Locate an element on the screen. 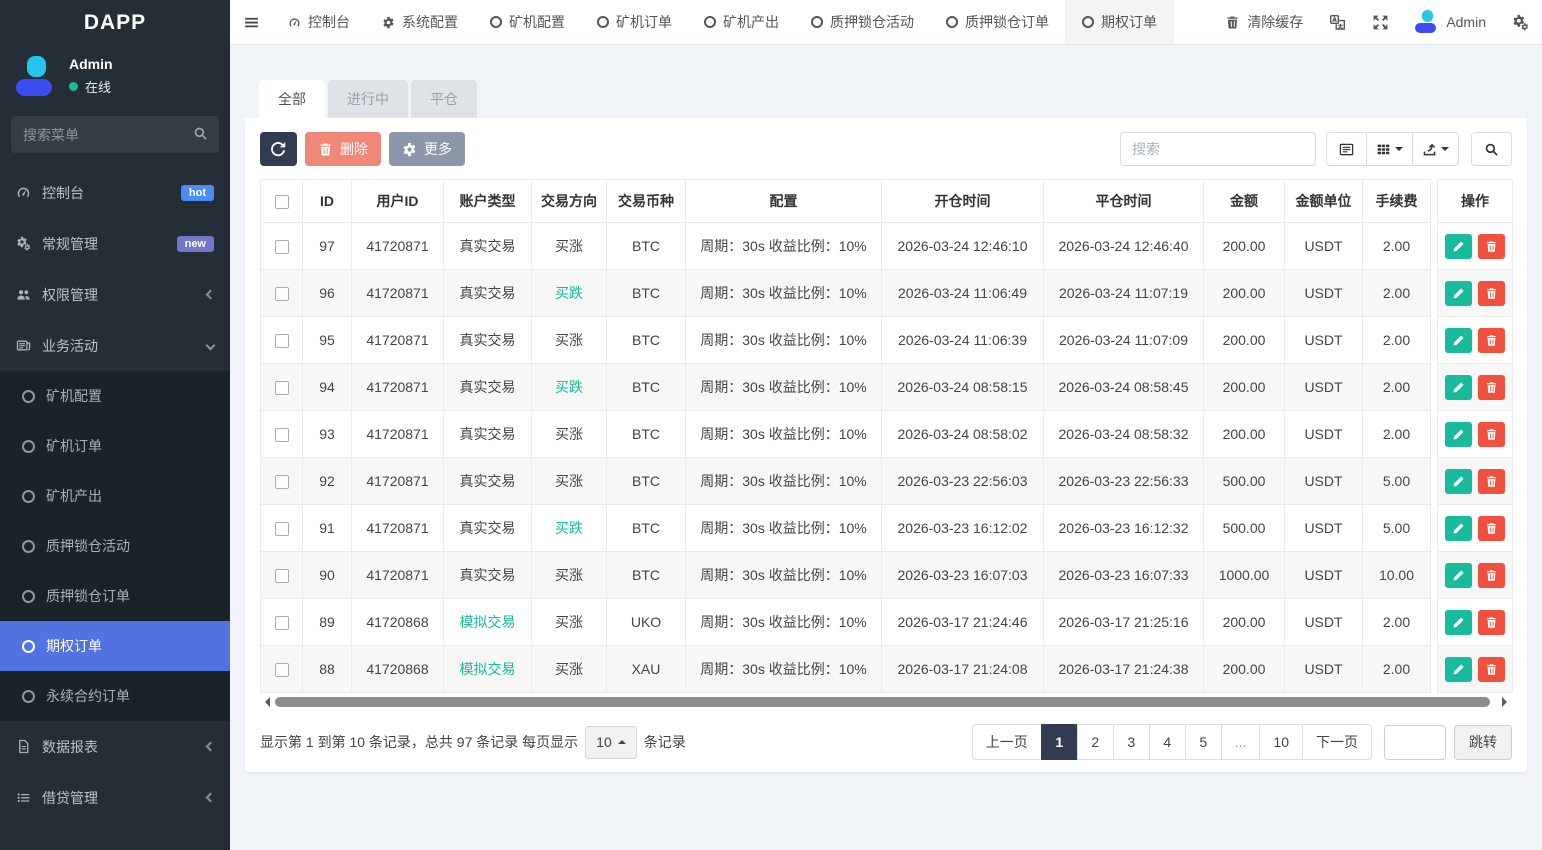  filter-tab-1: 进行中 is located at coordinates (368, 99).